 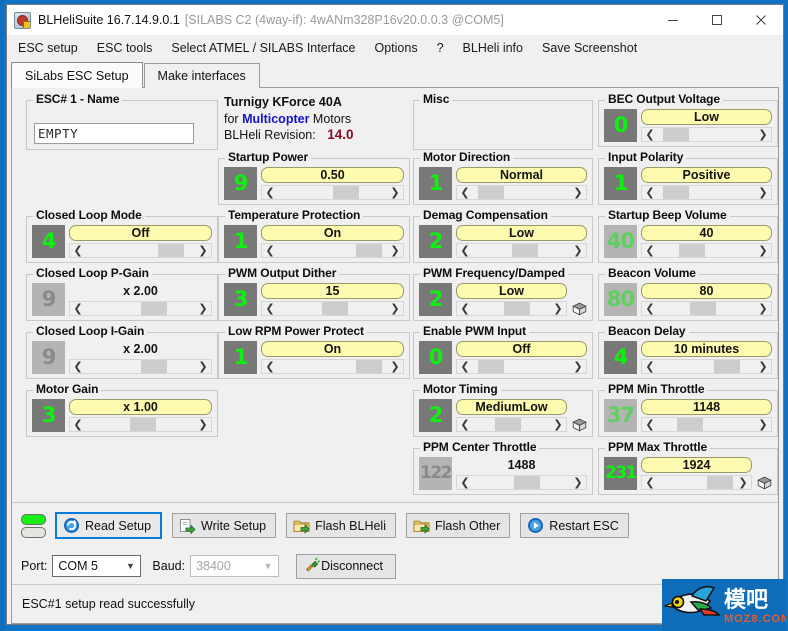 What do you see at coordinates (589, 48) in the screenshot?
I see `menu-save-screenshot: Save Screenshot` at bounding box center [589, 48].